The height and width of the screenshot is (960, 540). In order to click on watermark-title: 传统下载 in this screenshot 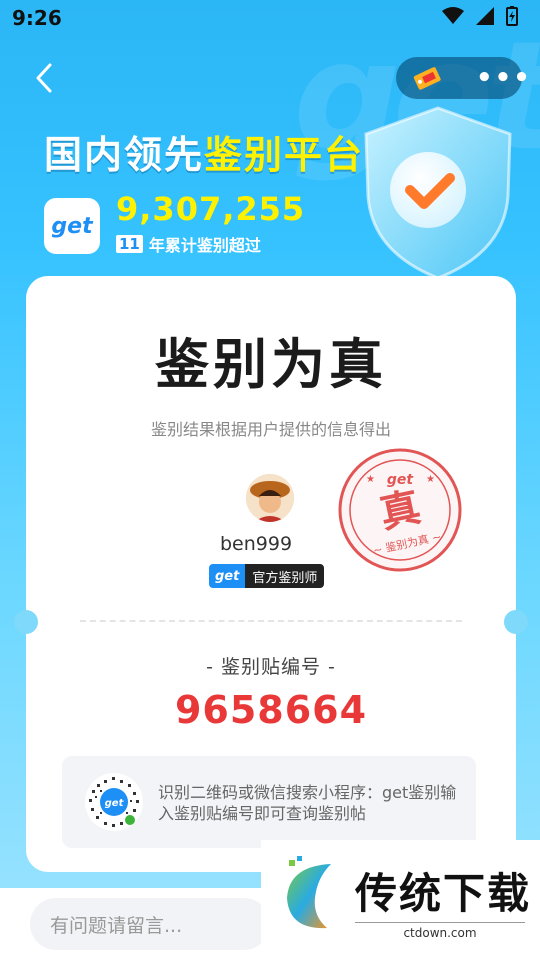, I will do `click(443, 893)`.